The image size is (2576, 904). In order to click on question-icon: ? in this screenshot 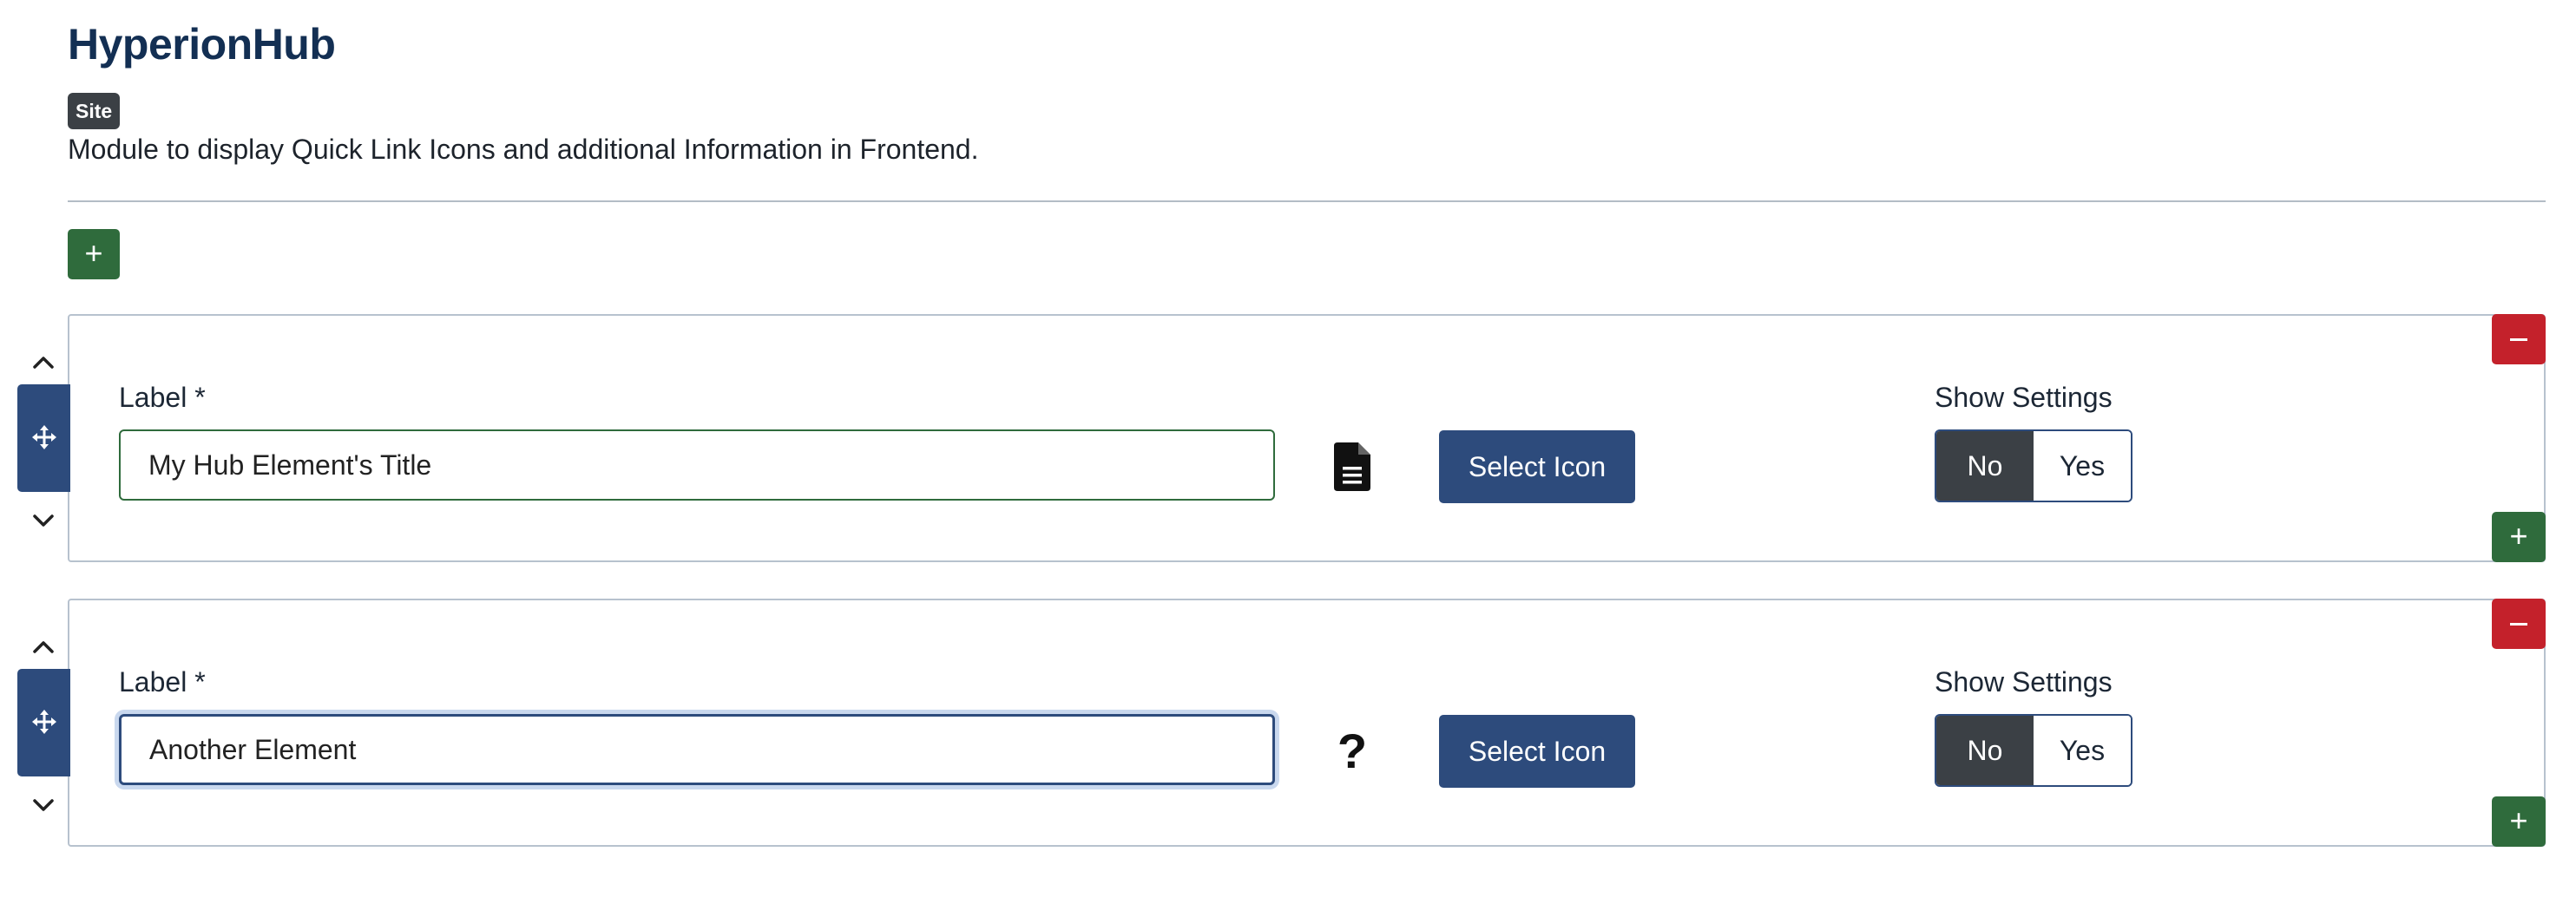, I will do `click(1352, 751)`.